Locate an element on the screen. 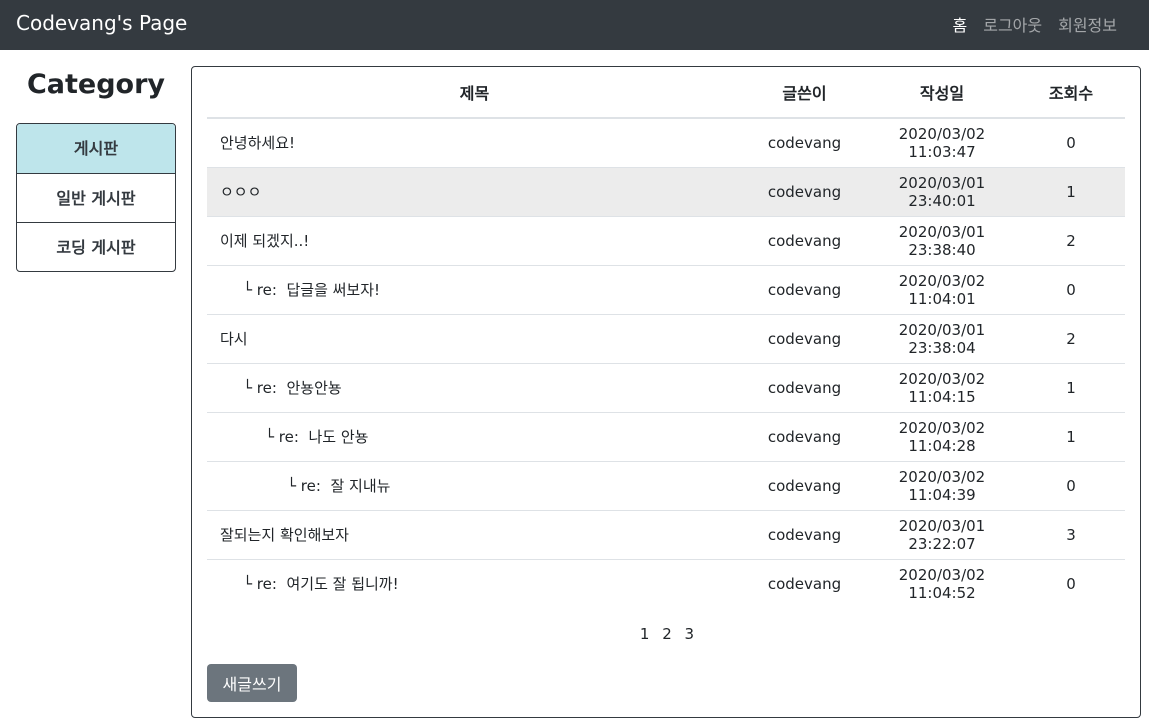 The image size is (1149, 724). post-title: ㅇㅇㅇ is located at coordinates (474, 191).